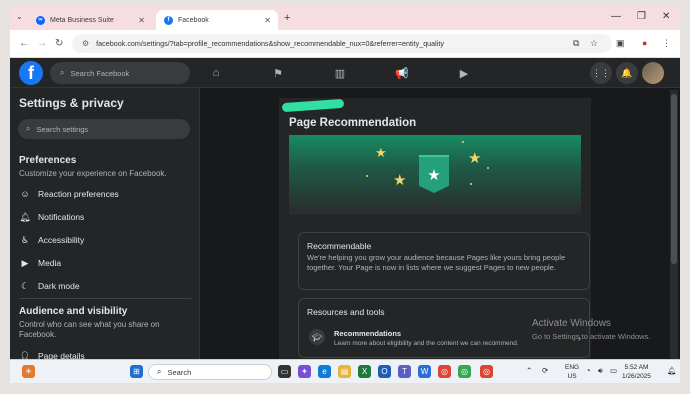 The height and width of the screenshot is (394, 690). What do you see at coordinates (340, 73) in the screenshot?
I see `chart-icon: ▥` at bounding box center [340, 73].